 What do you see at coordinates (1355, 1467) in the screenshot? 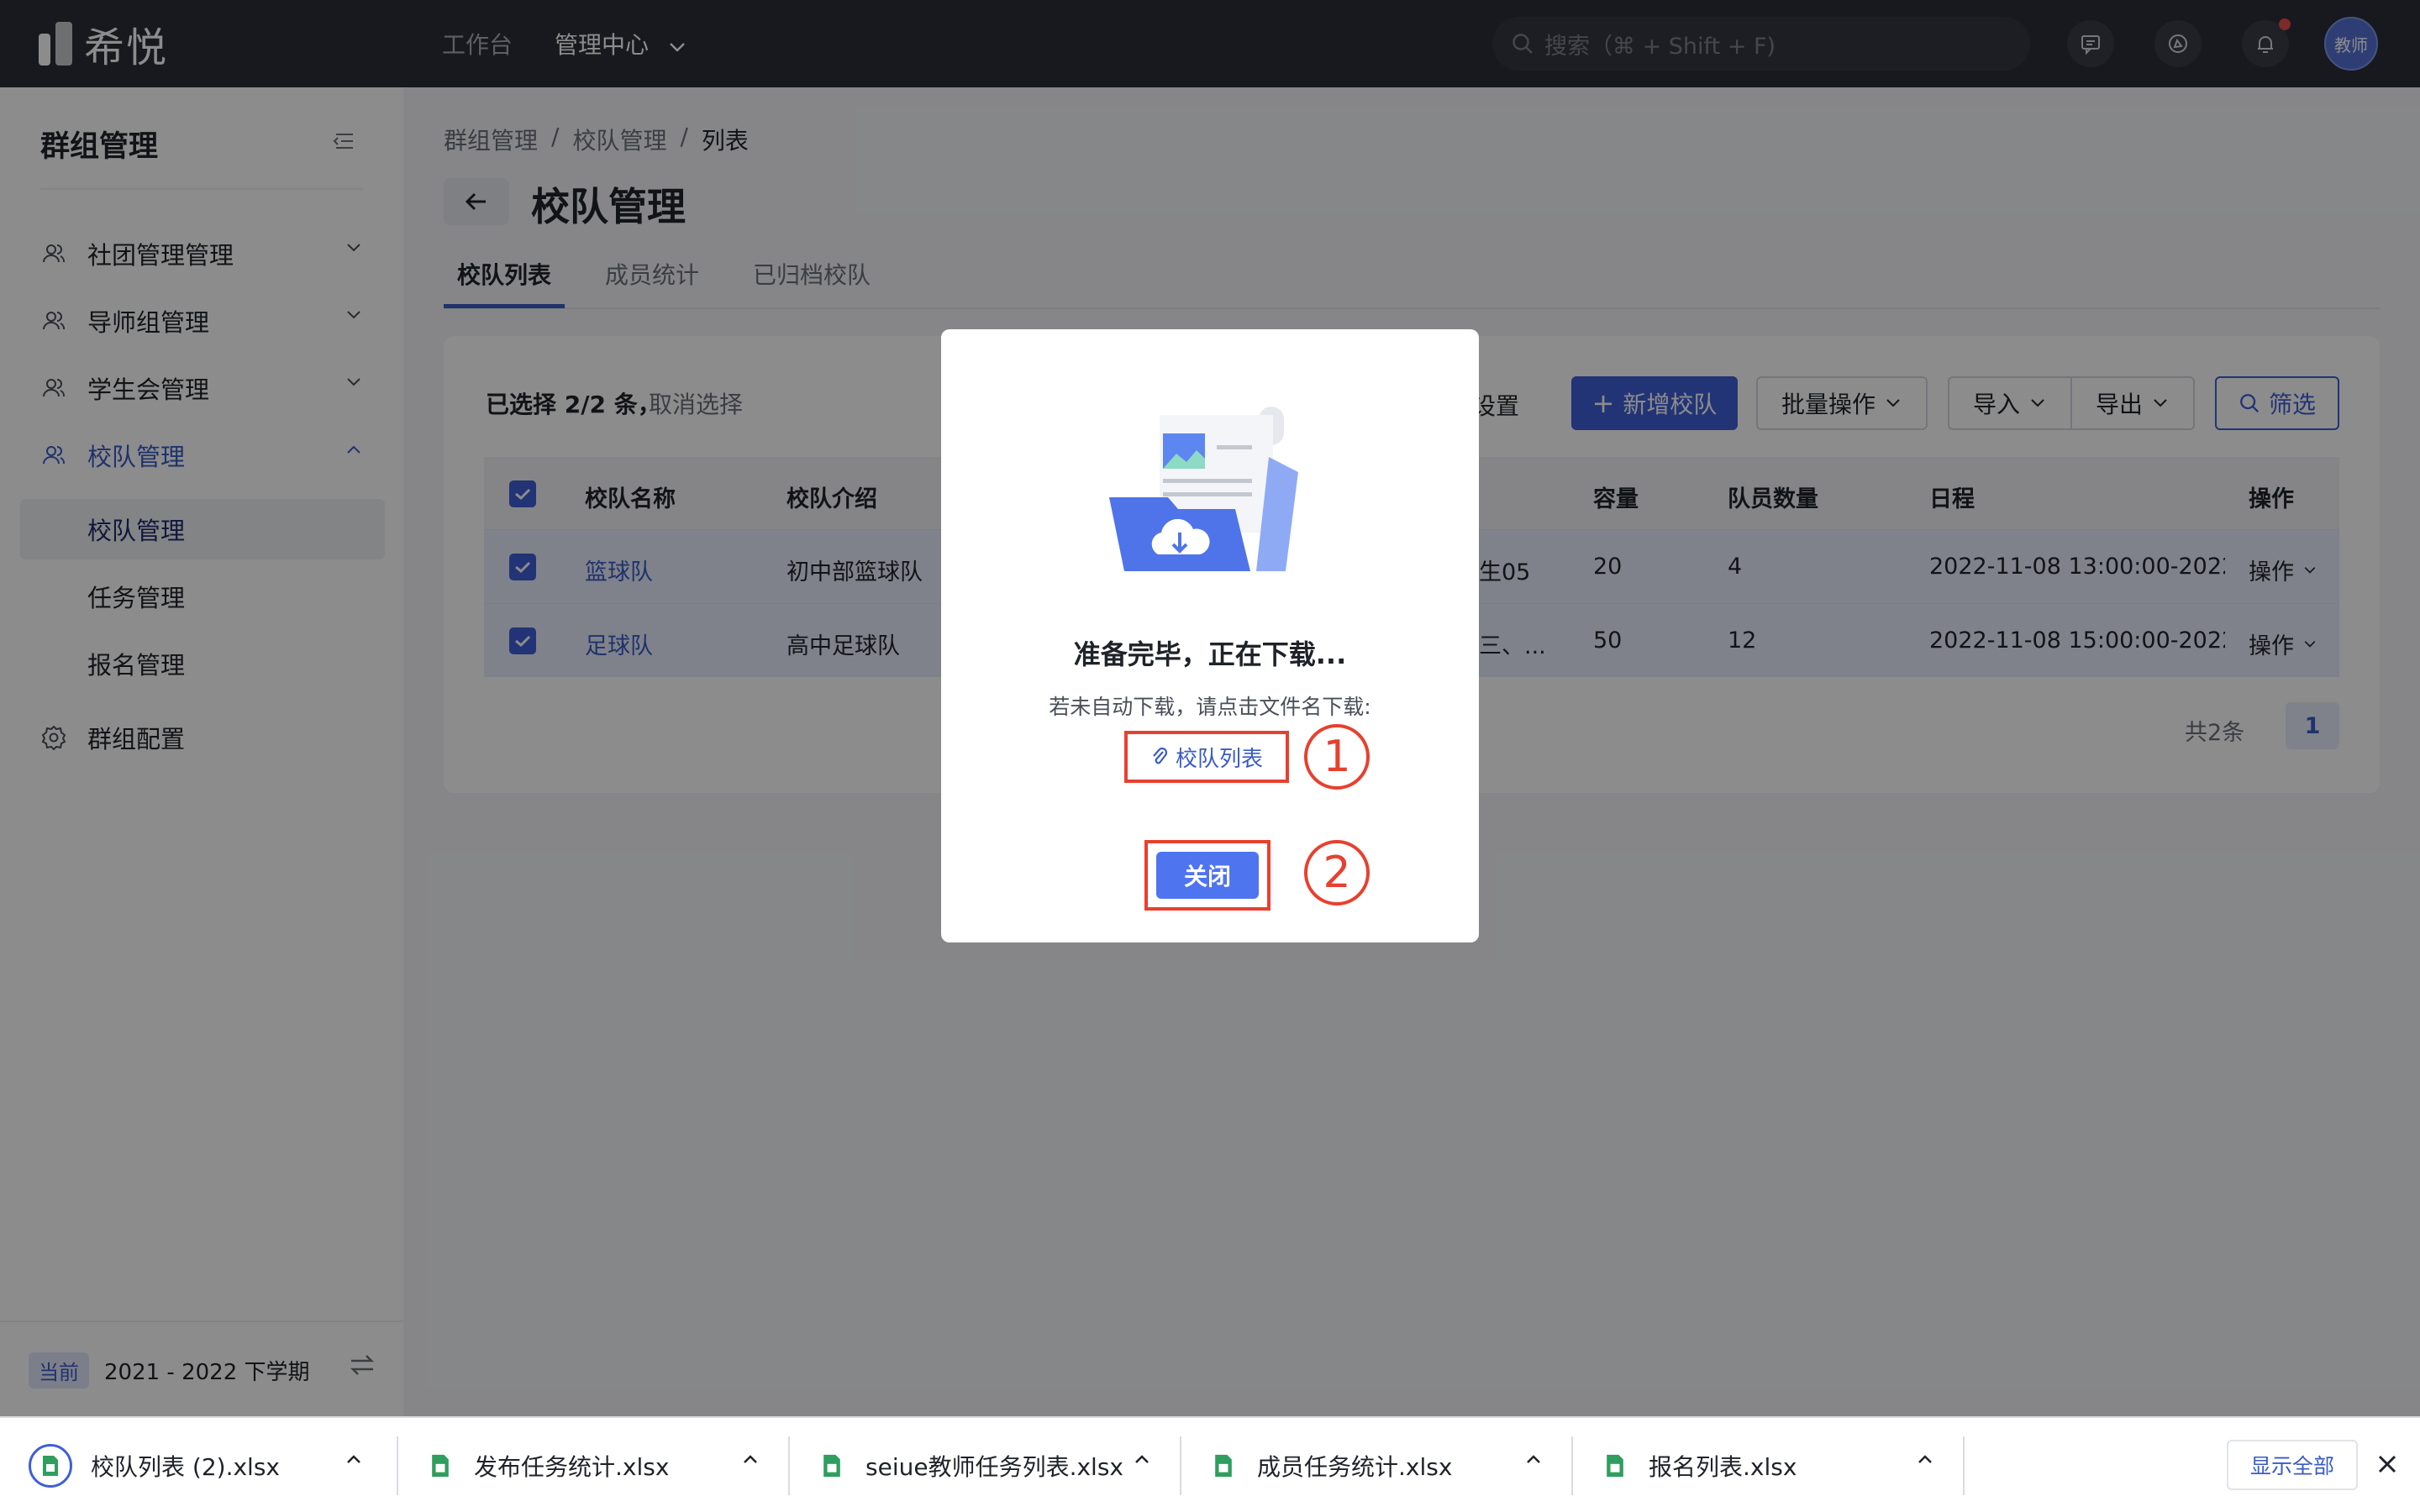
I see `download-file-name: 成员任务统计.xlsx` at bounding box center [1355, 1467].